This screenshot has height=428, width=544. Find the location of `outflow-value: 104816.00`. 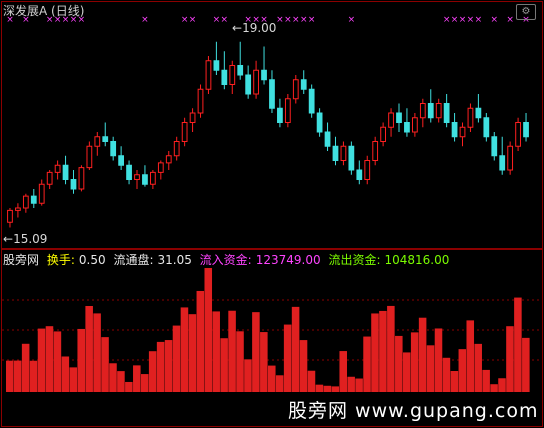

outflow-value: 104816.00 is located at coordinates (417, 260).